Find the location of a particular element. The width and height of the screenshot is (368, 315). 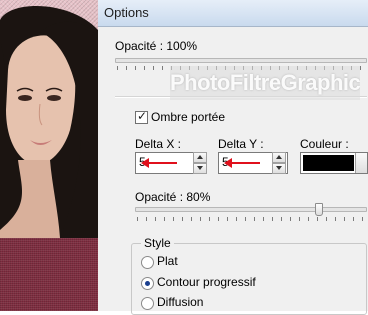

delta-x-spinner is located at coordinates (200, 163).